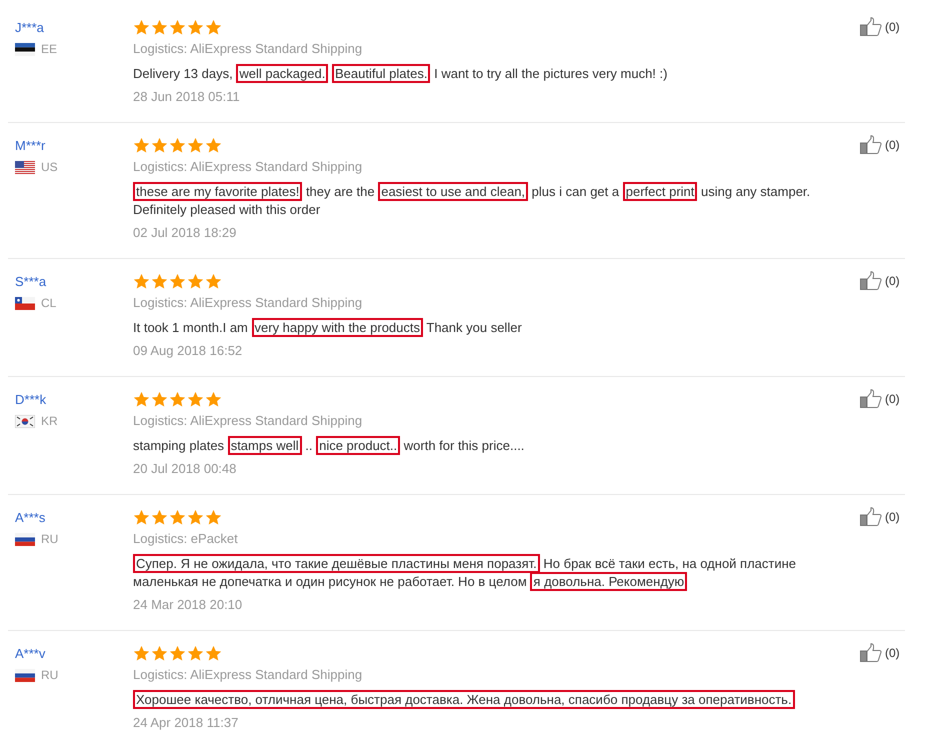 This screenshot has width=928, height=738. Describe the element at coordinates (49, 167) in the screenshot. I see `country-code: US` at that location.